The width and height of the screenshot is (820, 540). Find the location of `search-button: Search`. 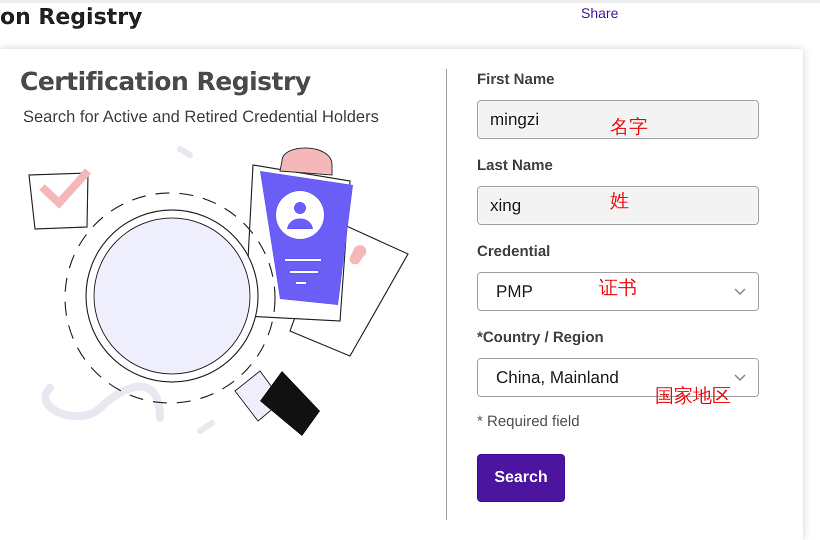

search-button: Search is located at coordinates (521, 478).